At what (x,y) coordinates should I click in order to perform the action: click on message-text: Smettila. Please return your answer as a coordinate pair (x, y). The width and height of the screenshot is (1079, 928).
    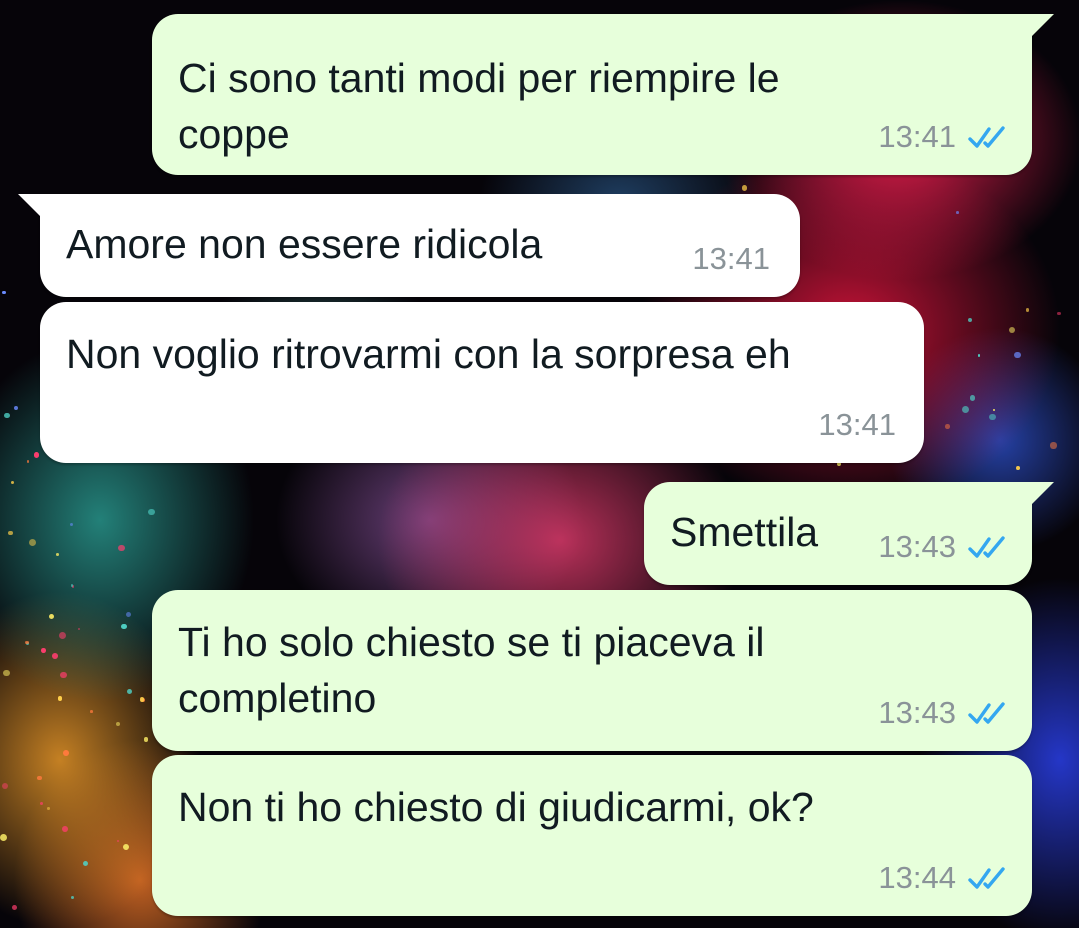
    Looking at the image, I should click on (744, 532).